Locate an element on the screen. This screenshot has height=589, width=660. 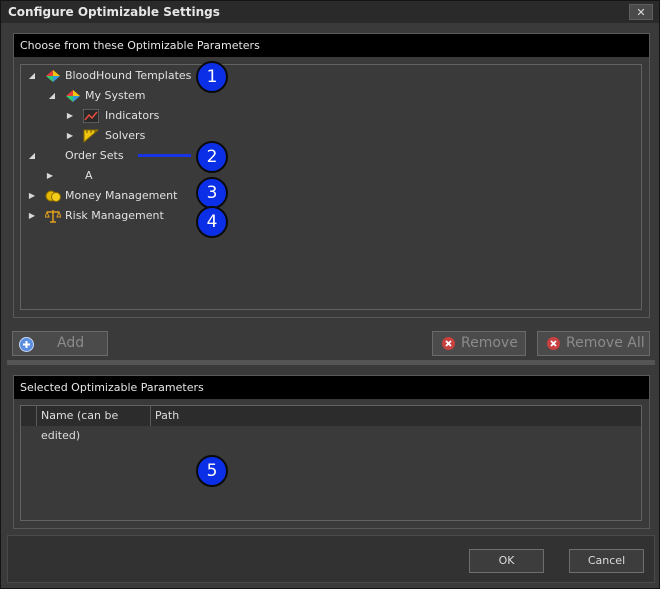
tree-node-label: BloodHound Templates is located at coordinates (128, 75).